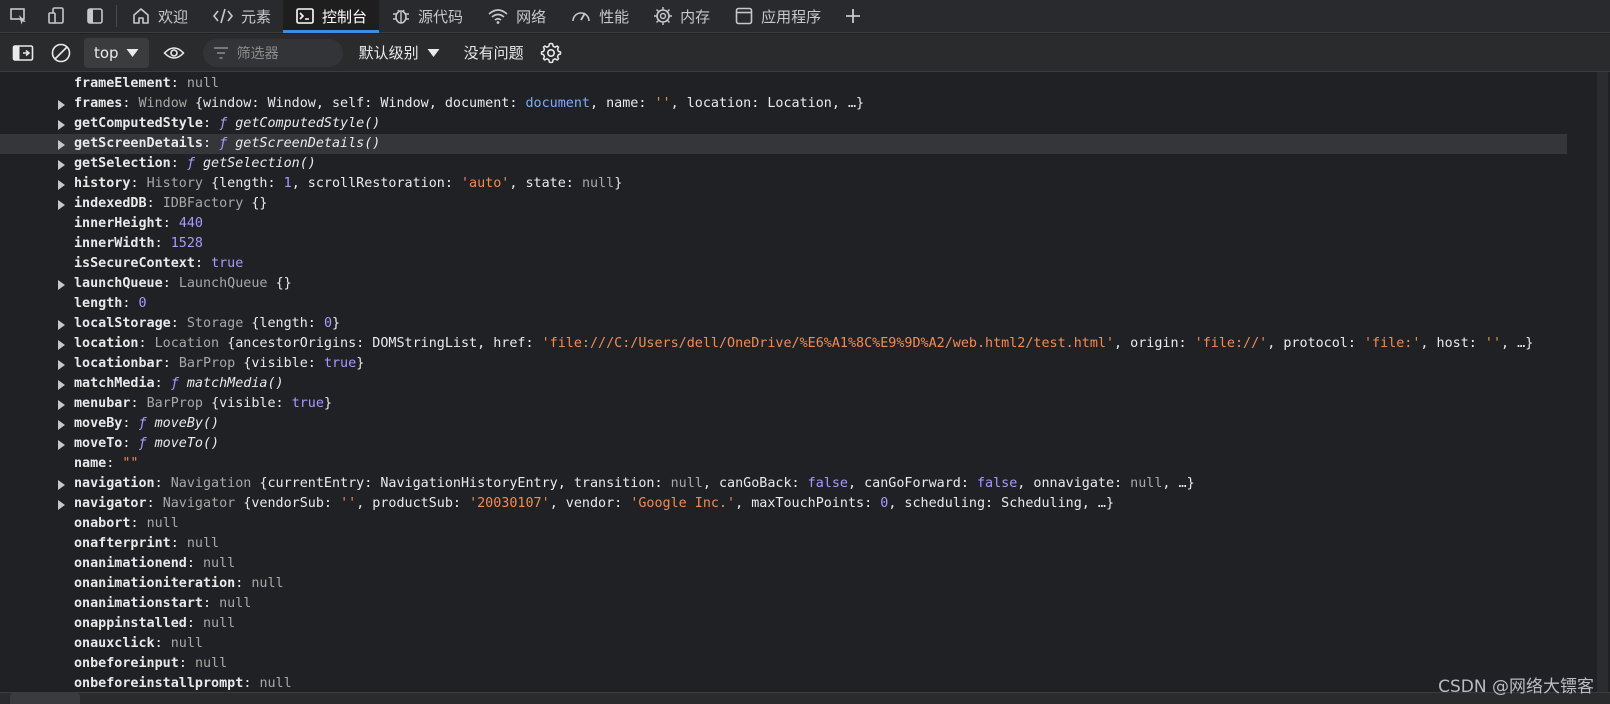 The height and width of the screenshot is (704, 1610). I want to click on tab-application: 应用程序, so click(777, 16).